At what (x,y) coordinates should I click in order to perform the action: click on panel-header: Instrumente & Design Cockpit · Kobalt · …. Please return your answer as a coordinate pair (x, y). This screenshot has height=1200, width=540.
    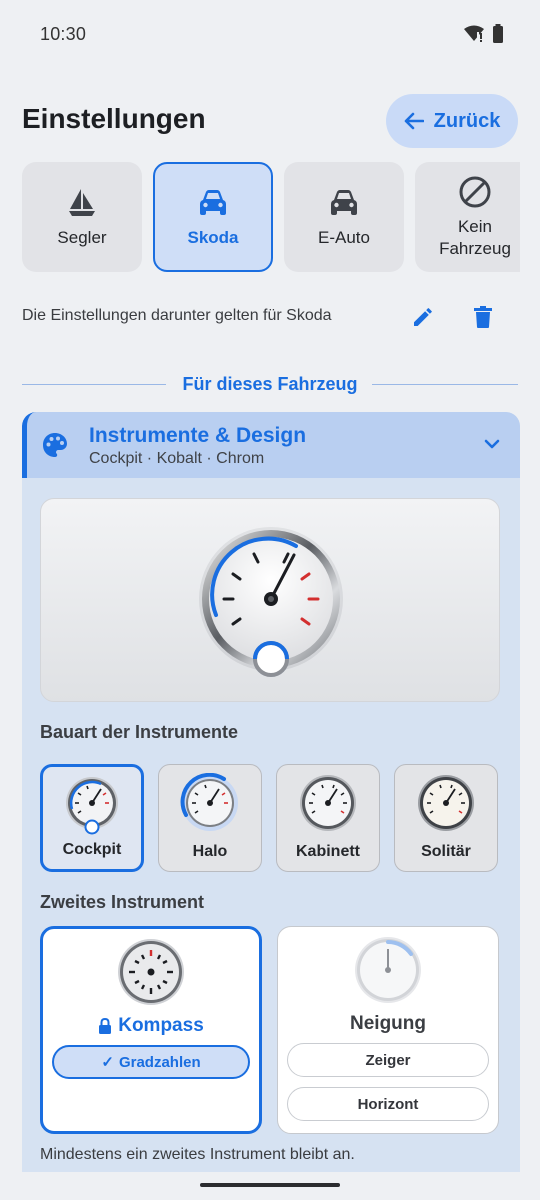
    Looking at the image, I should click on (271, 445).